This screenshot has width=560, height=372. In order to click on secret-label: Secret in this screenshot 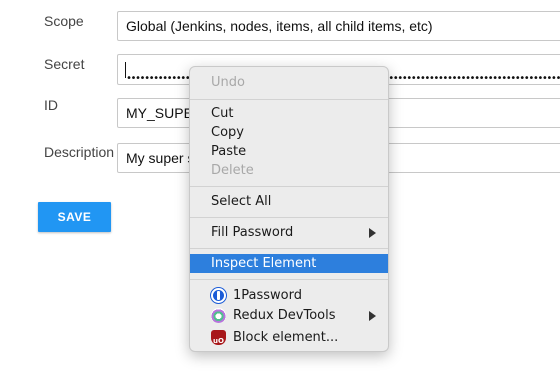, I will do `click(64, 64)`.